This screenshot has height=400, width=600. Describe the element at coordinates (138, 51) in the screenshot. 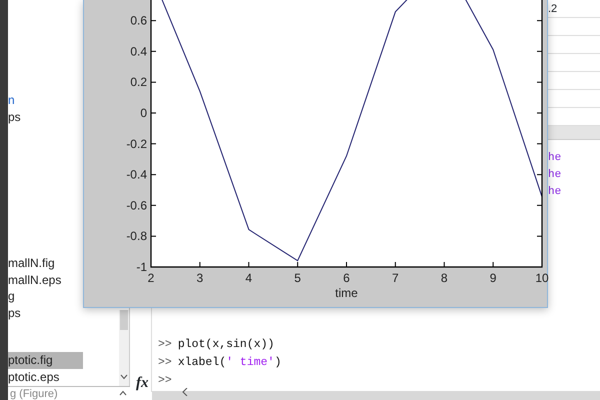

I see `tick-label: 0.4` at that location.